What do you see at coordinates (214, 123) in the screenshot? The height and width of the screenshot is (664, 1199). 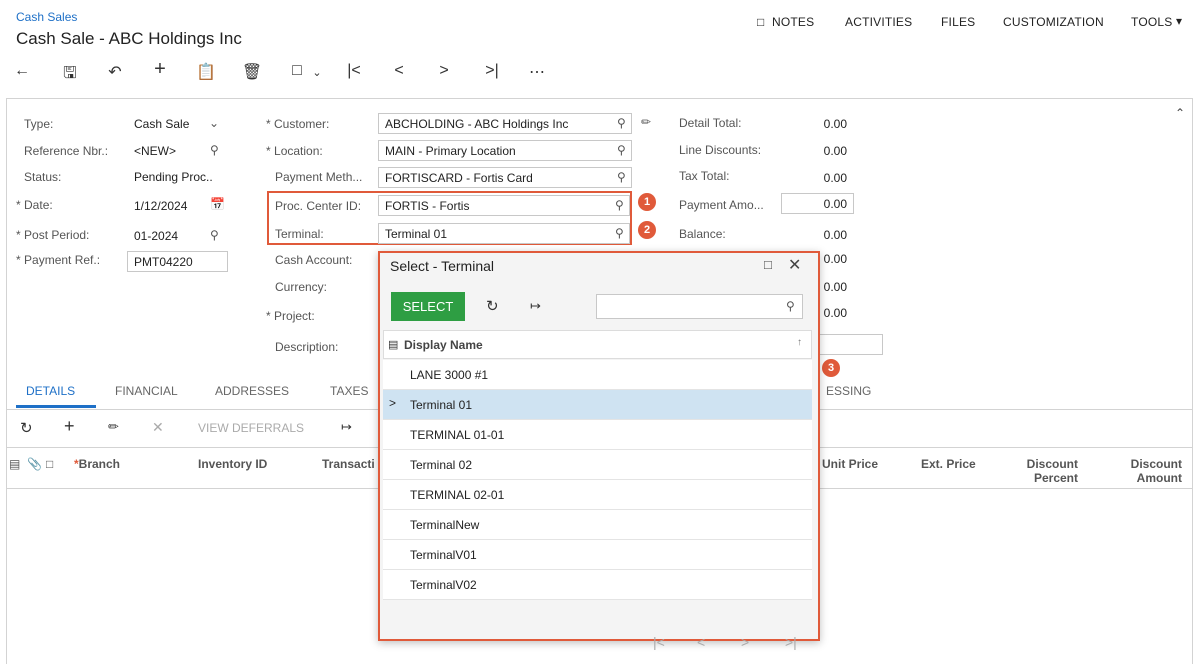 I see `chevron-down-icon: ⌄` at bounding box center [214, 123].